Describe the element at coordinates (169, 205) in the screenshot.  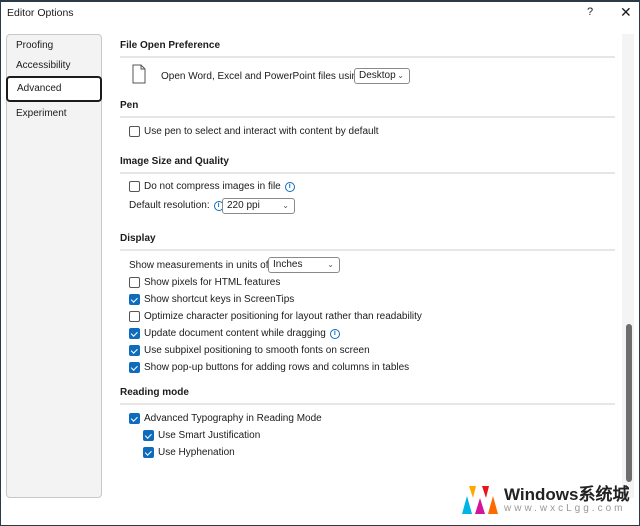
I see `resolution-label: Default resolution:` at that location.